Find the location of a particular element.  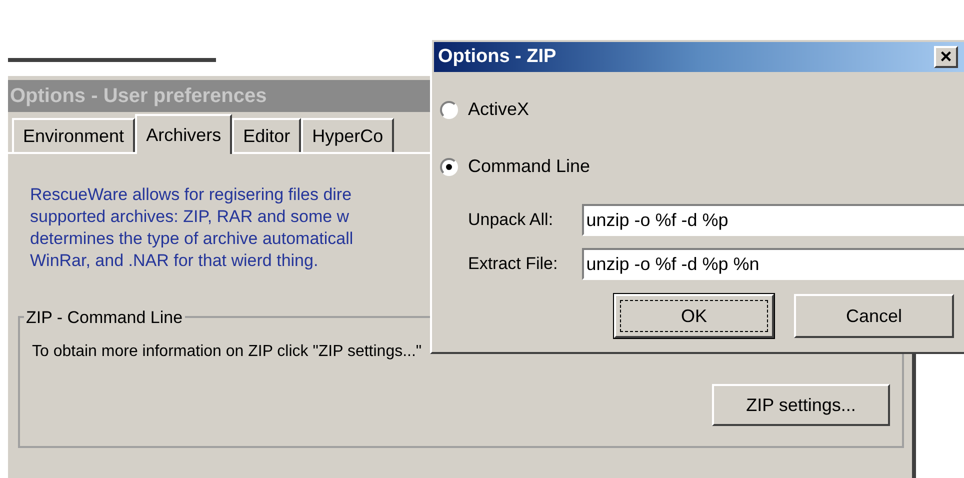

radio-label: ActiveX is located at coordinates (499, 109).